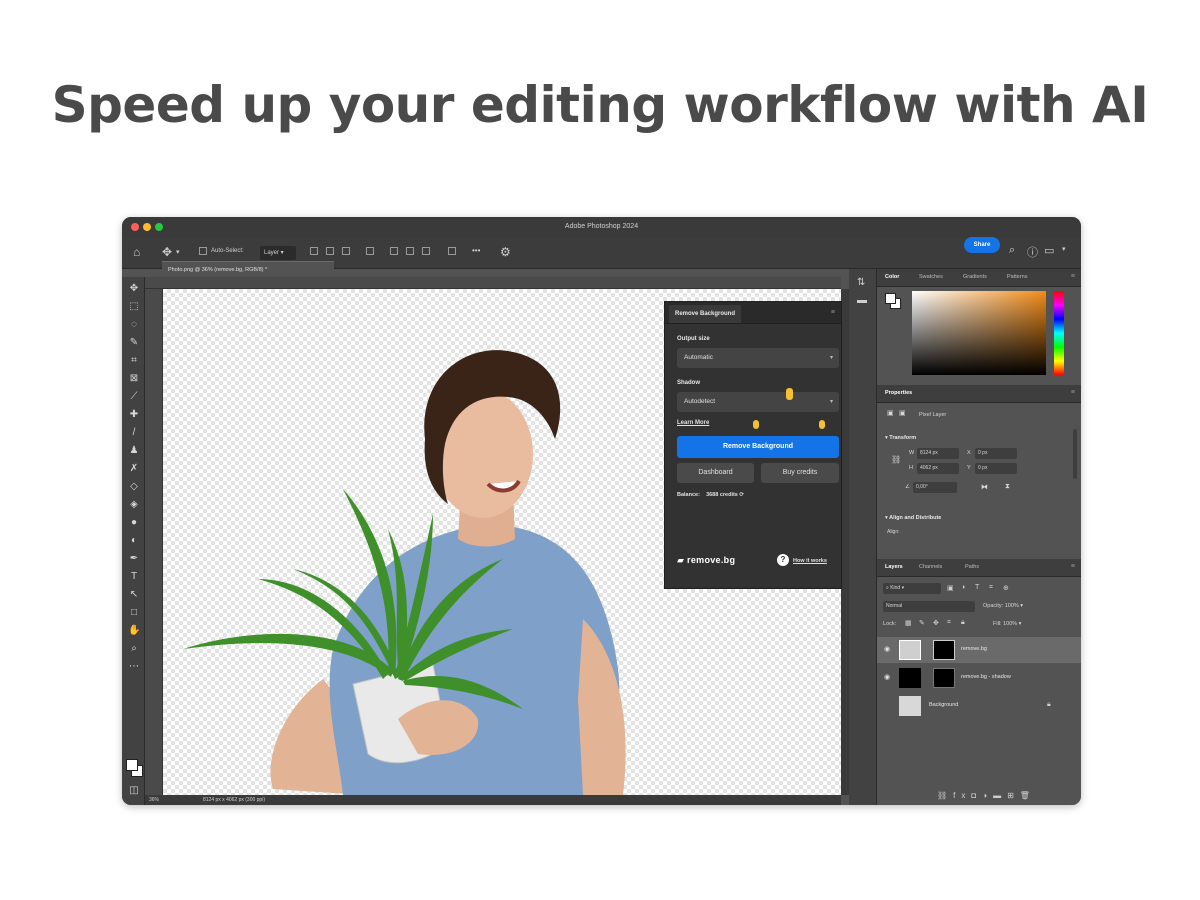  What do you see at coordinates (949, 623) in the screenshot?
I see `lock-artboard-icon: ⌗` at bounding box center [949, 623].